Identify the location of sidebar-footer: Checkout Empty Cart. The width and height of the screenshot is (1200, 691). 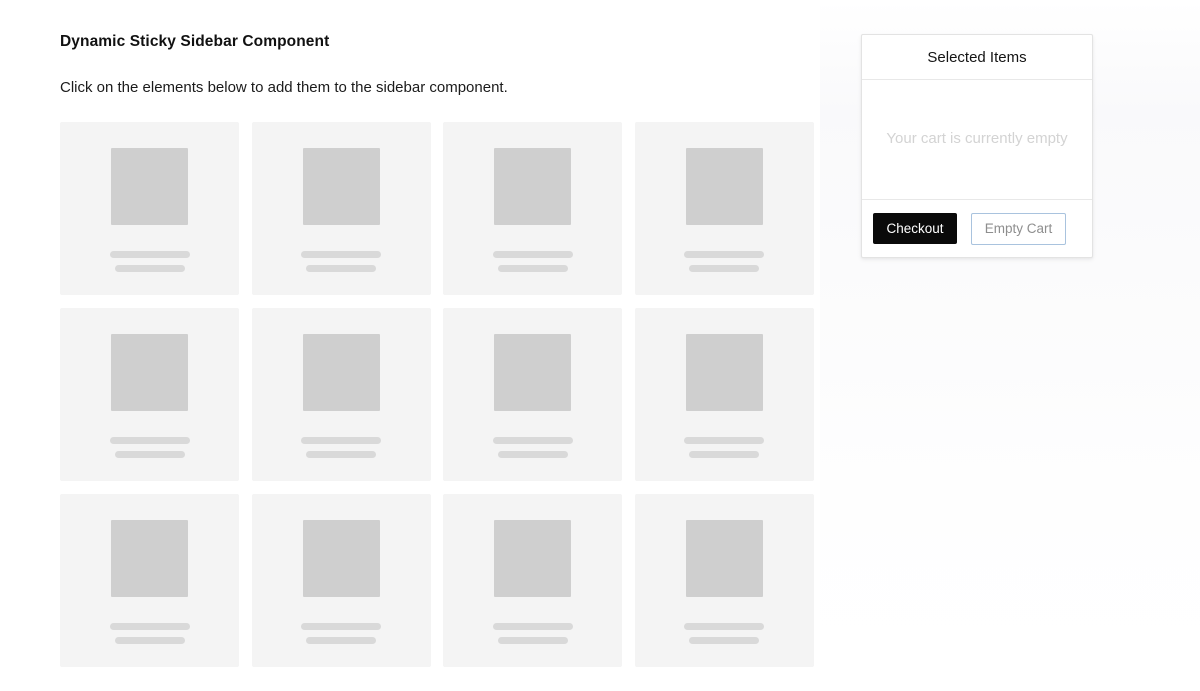
(977, 228).